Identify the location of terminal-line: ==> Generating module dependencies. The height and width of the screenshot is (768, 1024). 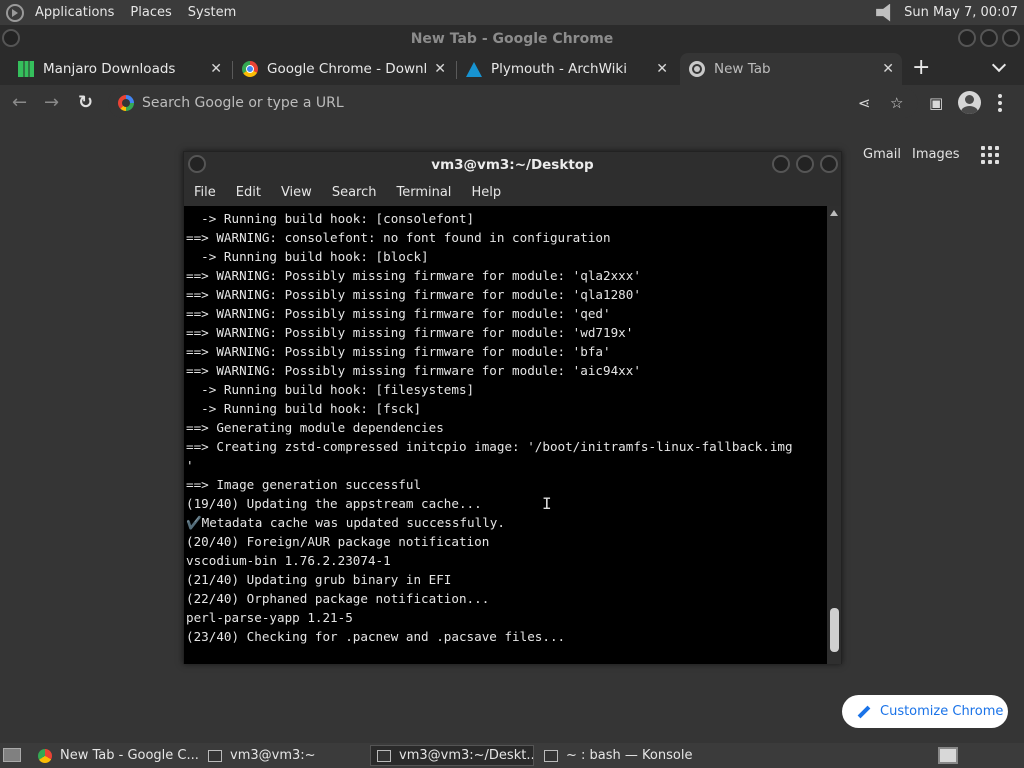
(315, 427).